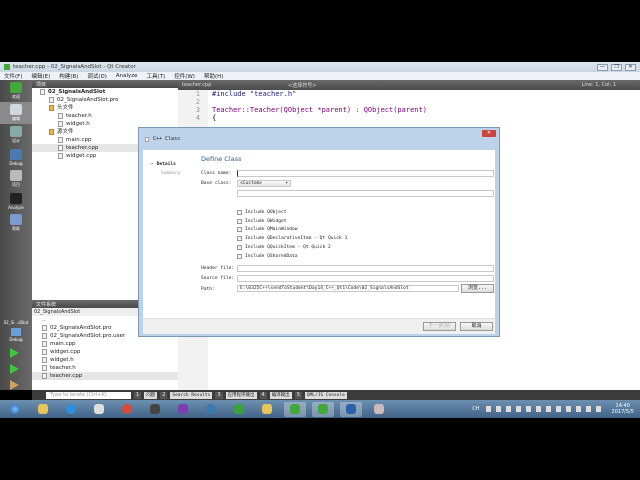 The height and width of the screenshot is (480, 640). I want to click on fs-item-label: 02_SignalsAndSlot.pro.user, so click(88, 336).